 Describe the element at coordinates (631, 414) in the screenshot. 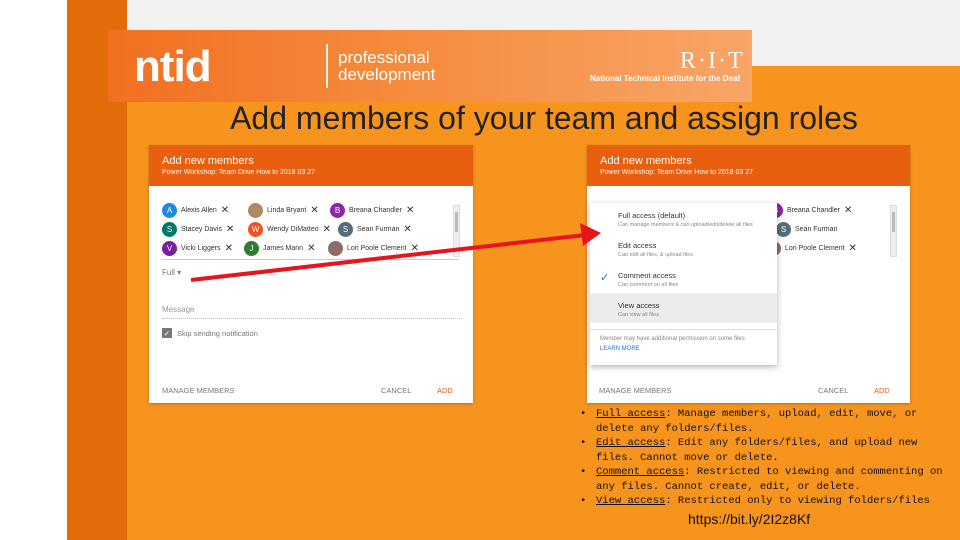

I see `bullet-term: Full access` at that location.